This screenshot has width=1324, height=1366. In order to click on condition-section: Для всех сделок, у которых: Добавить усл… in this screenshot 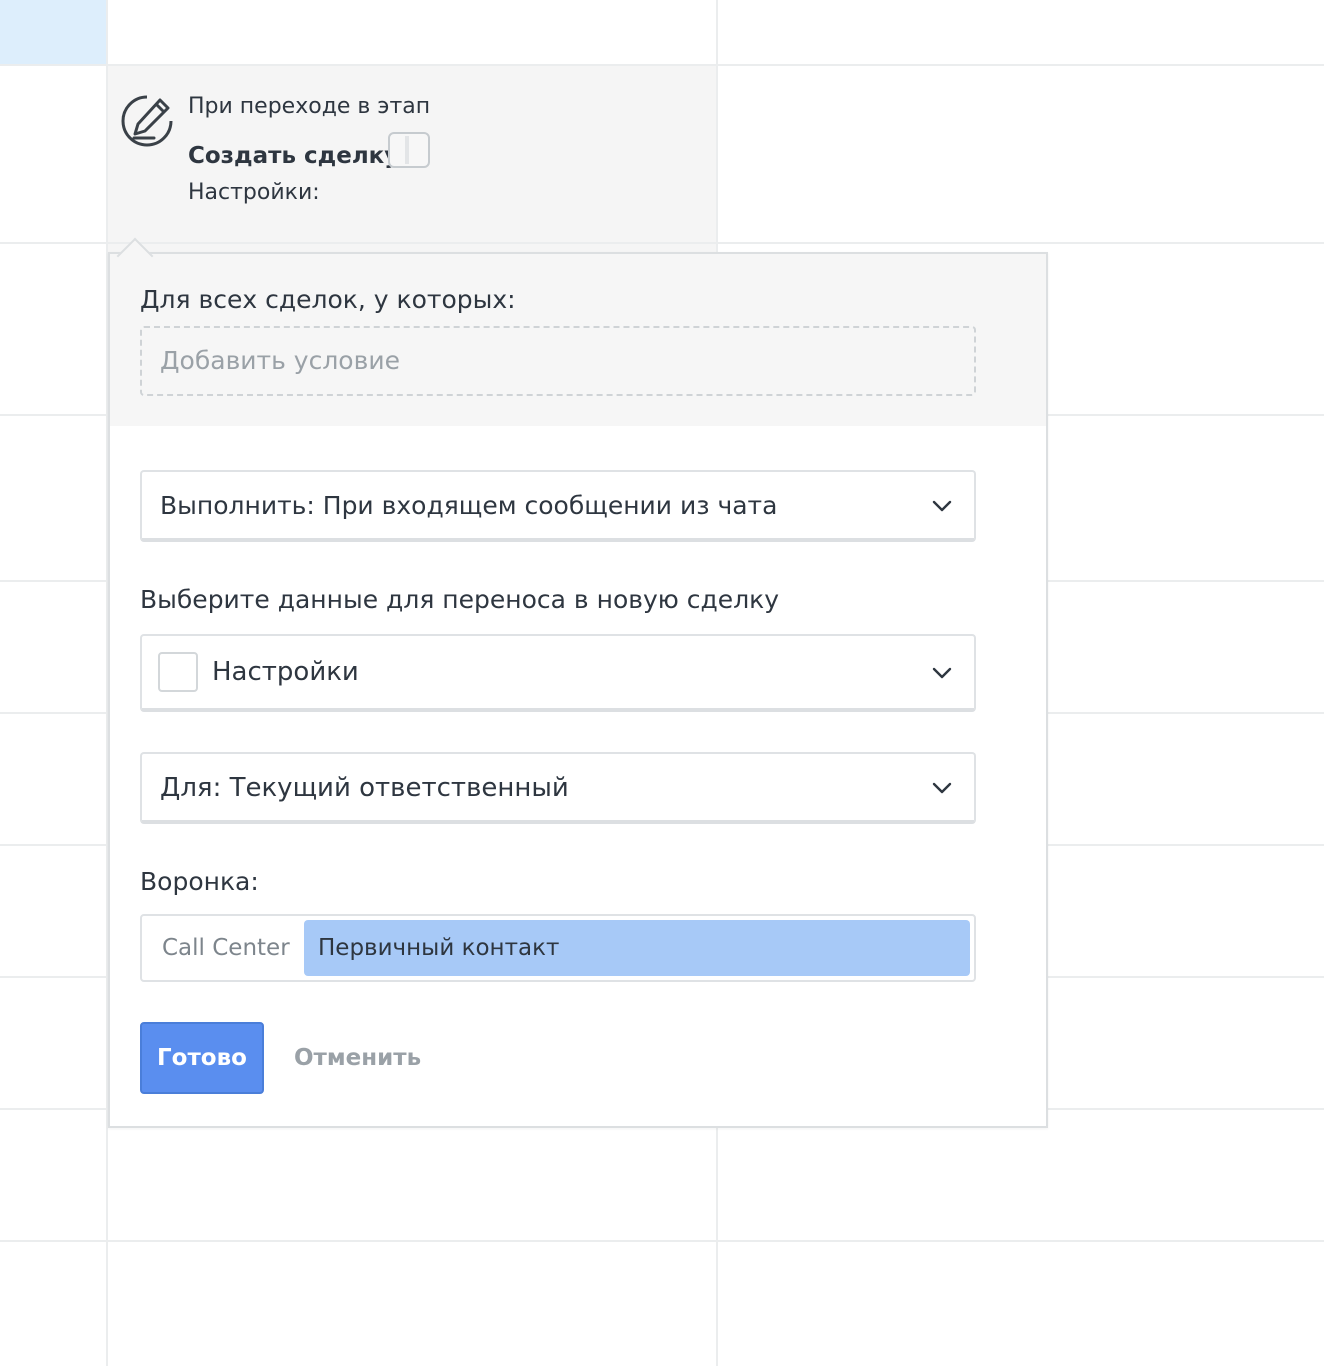, I will do `click(578, 340)`.